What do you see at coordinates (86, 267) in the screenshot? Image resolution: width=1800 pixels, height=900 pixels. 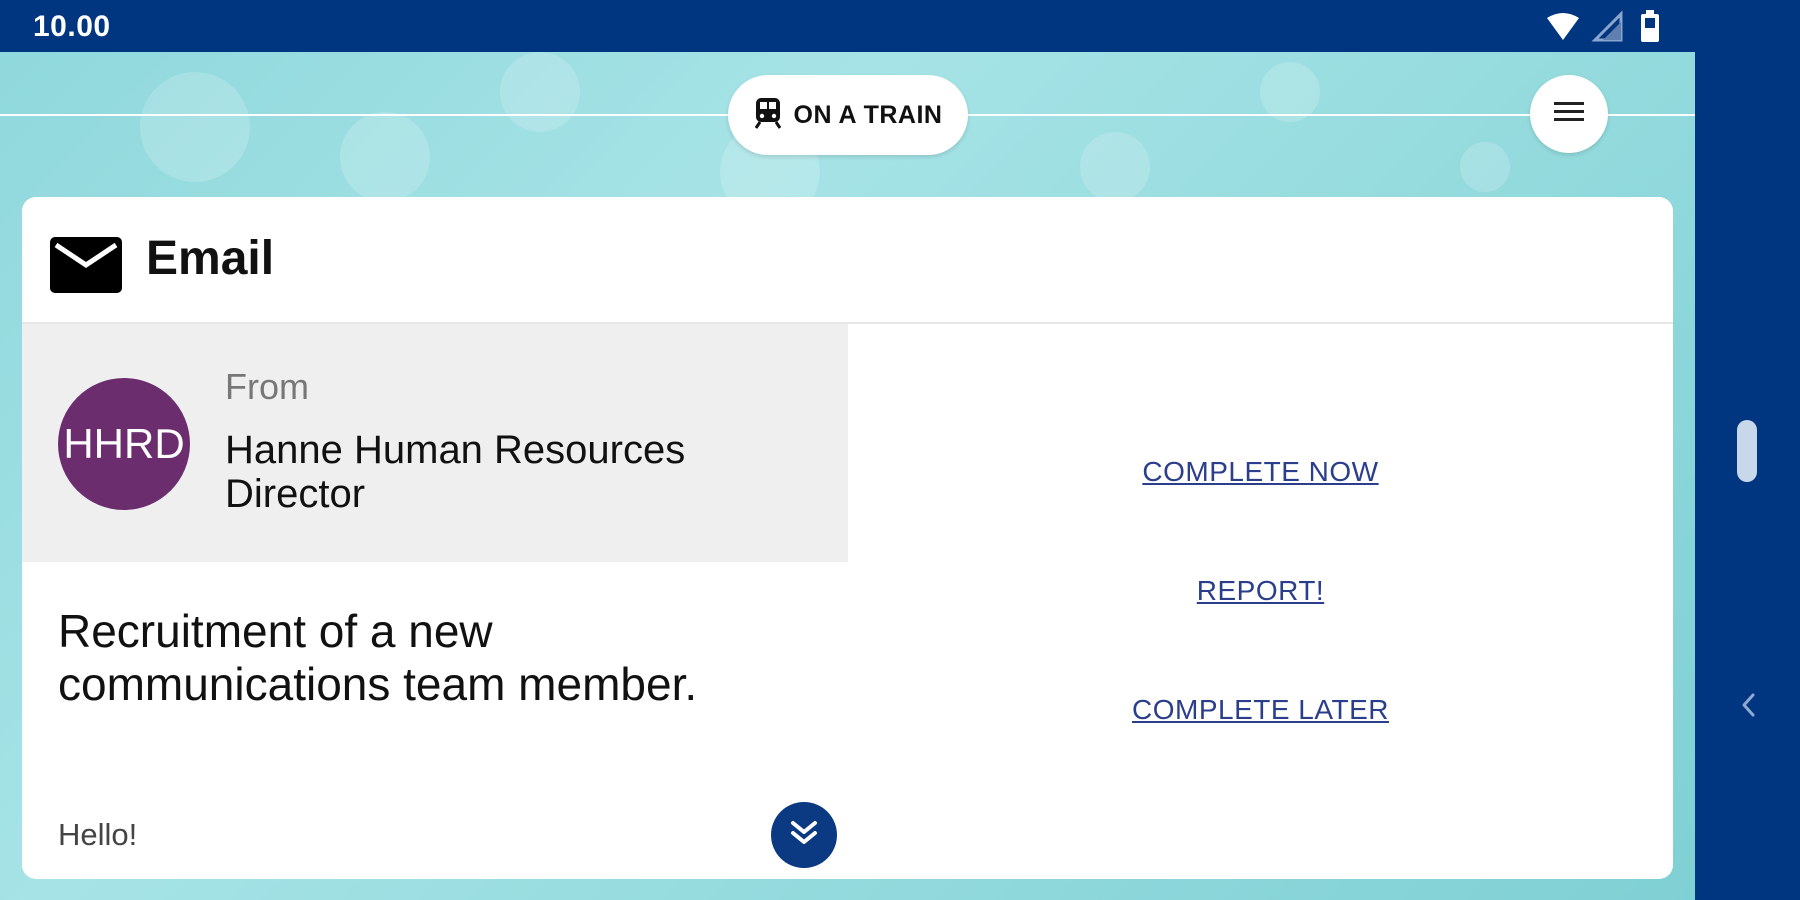 I see `envelope-icon` at bounding box center [86, 267].